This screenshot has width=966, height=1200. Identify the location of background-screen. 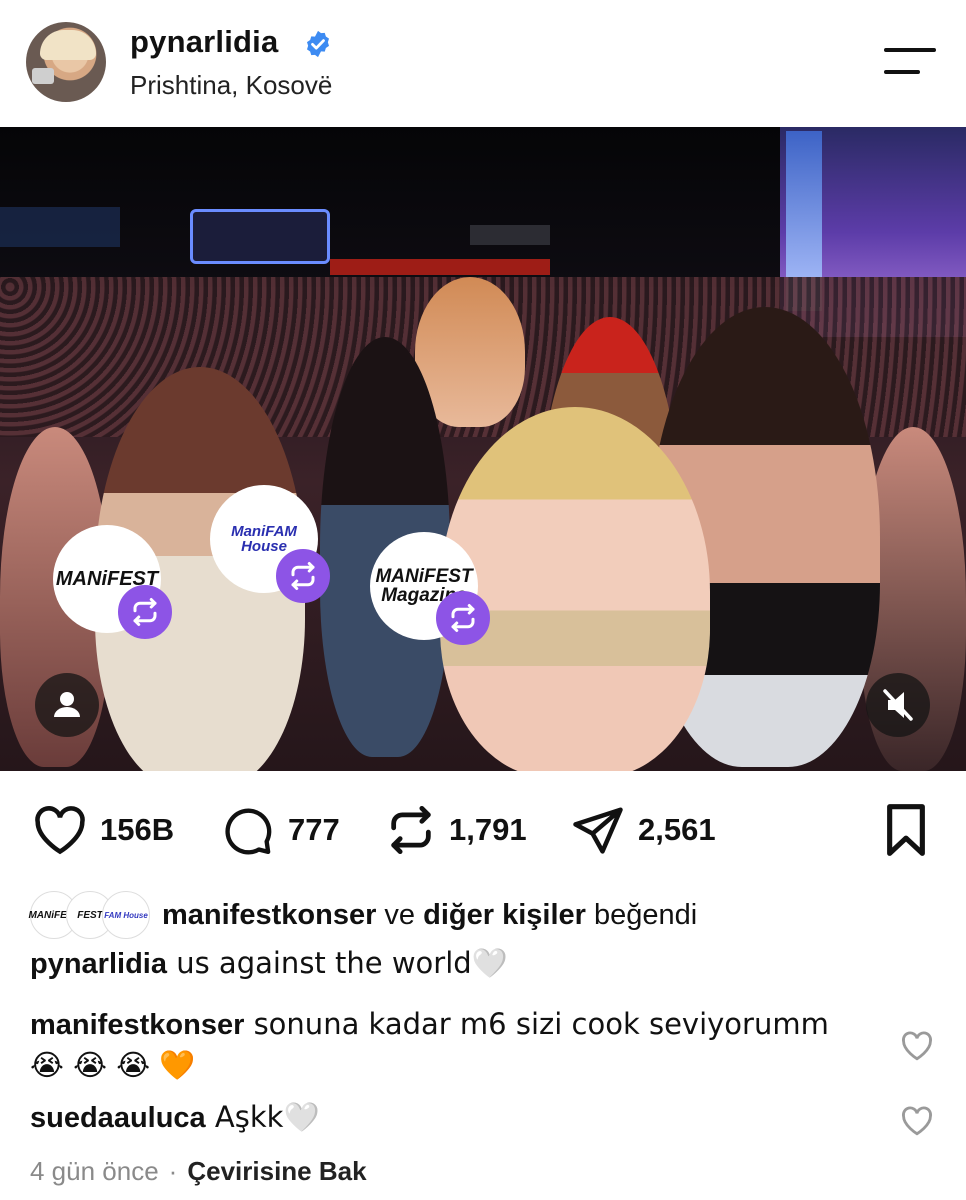
(60, 227).